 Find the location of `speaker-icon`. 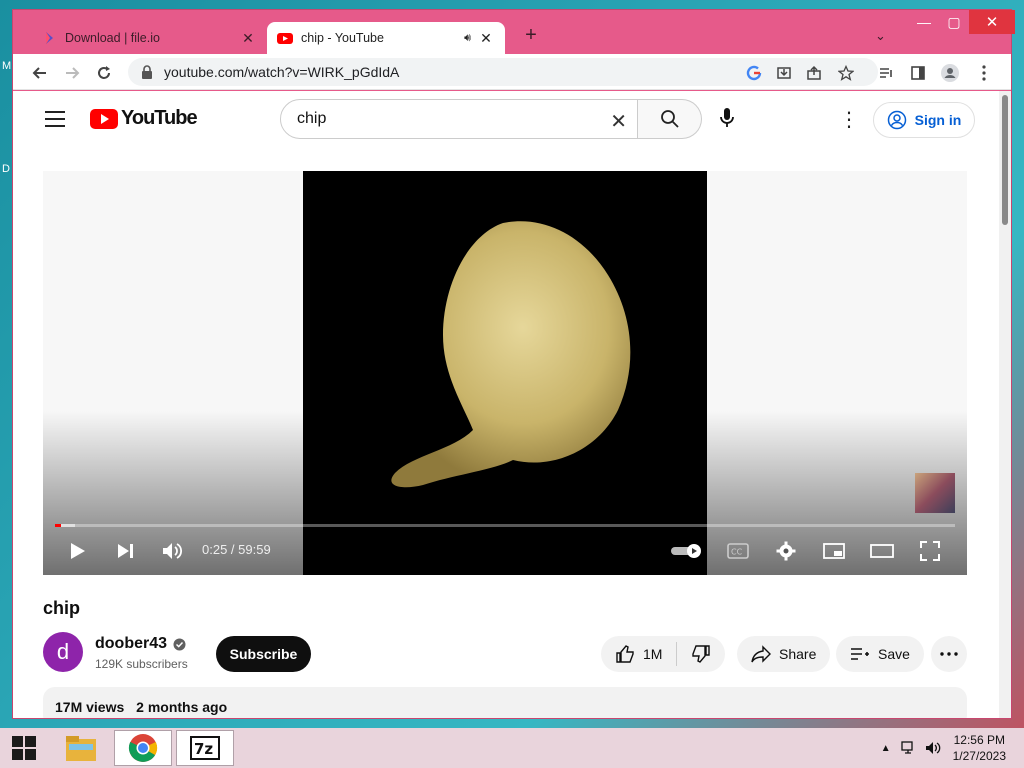

speaker-icon is located at coordinates (933, 748).